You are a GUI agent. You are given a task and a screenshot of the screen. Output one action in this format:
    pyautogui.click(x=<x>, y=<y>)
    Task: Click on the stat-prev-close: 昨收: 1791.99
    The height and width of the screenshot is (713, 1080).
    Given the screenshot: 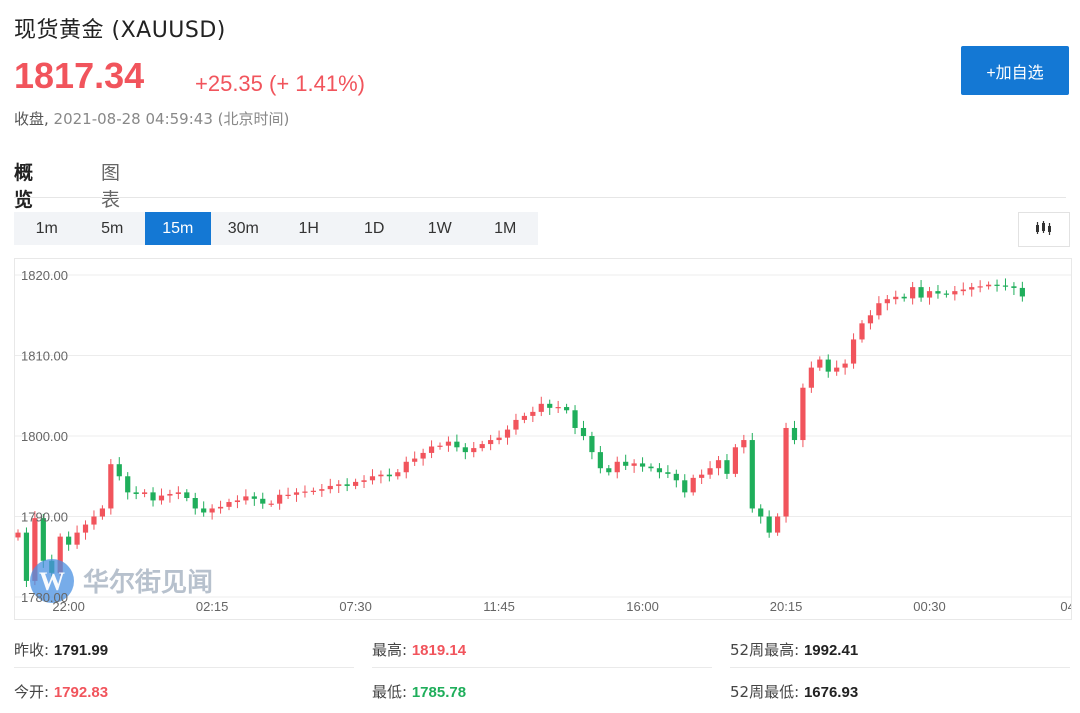 What is the action you would take?
    pyautogui.click(x=61, y=650)
    